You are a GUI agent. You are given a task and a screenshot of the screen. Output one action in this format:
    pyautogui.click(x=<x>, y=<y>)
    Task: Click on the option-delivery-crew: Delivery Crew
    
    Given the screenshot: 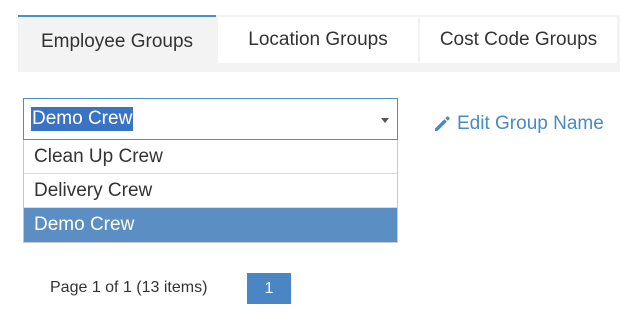 What is the action you would take?
    pyautogui.click(x=210, y=191)
    